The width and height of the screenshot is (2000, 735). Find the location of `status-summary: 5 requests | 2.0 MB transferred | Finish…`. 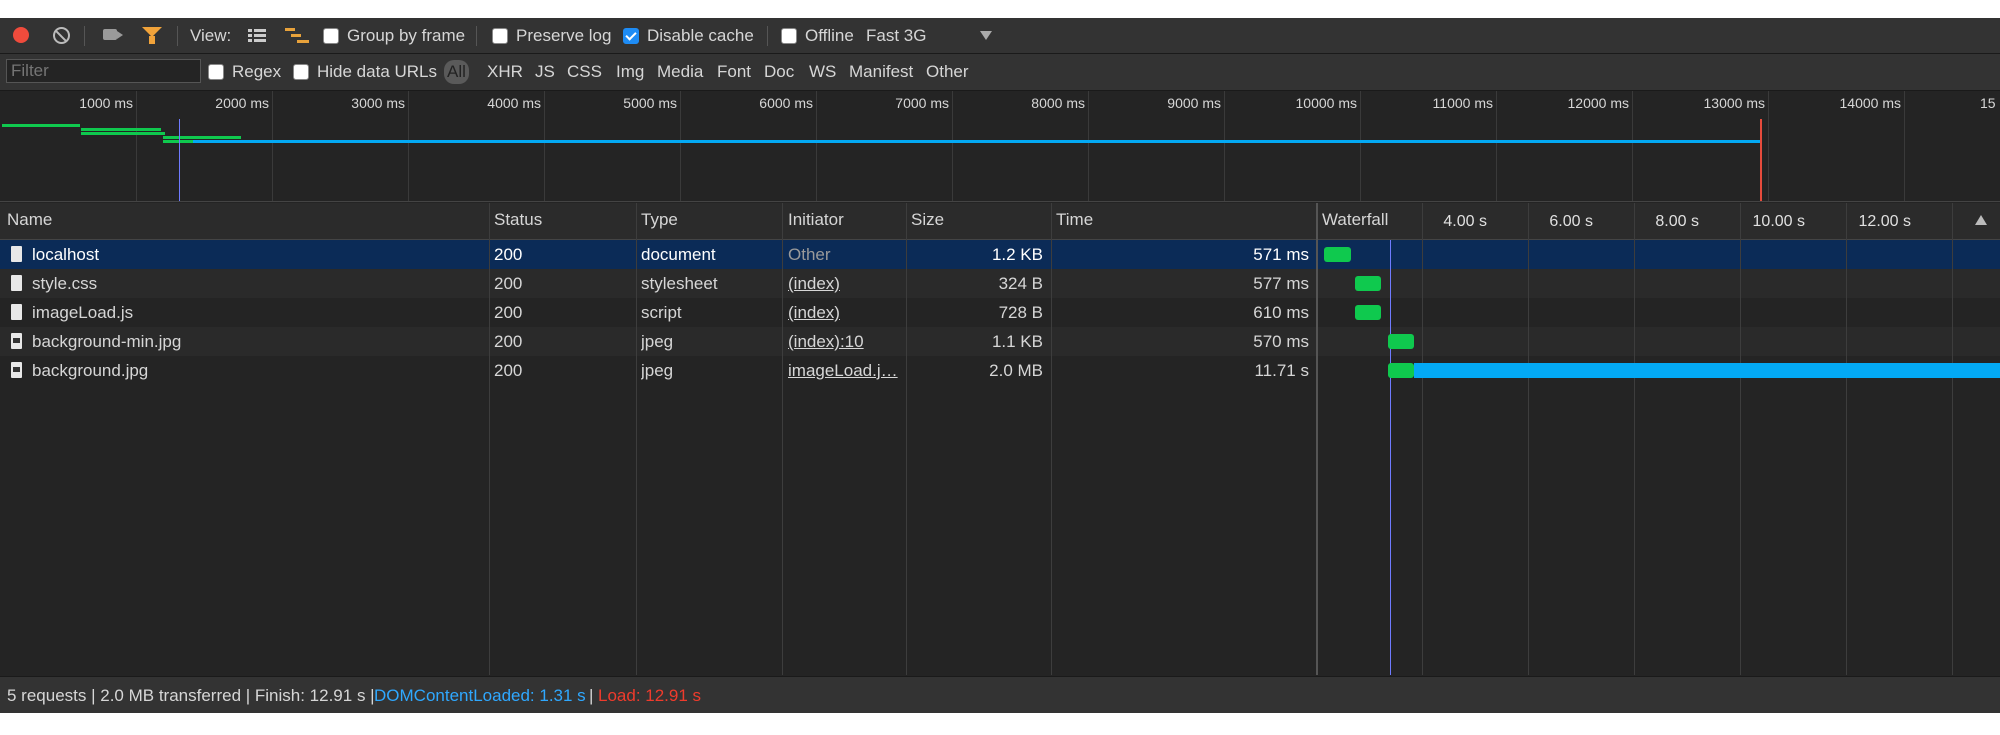

status-summary: 5 requests | 2.0 MB transferred | Finish… is located at coordinates (191, 695).